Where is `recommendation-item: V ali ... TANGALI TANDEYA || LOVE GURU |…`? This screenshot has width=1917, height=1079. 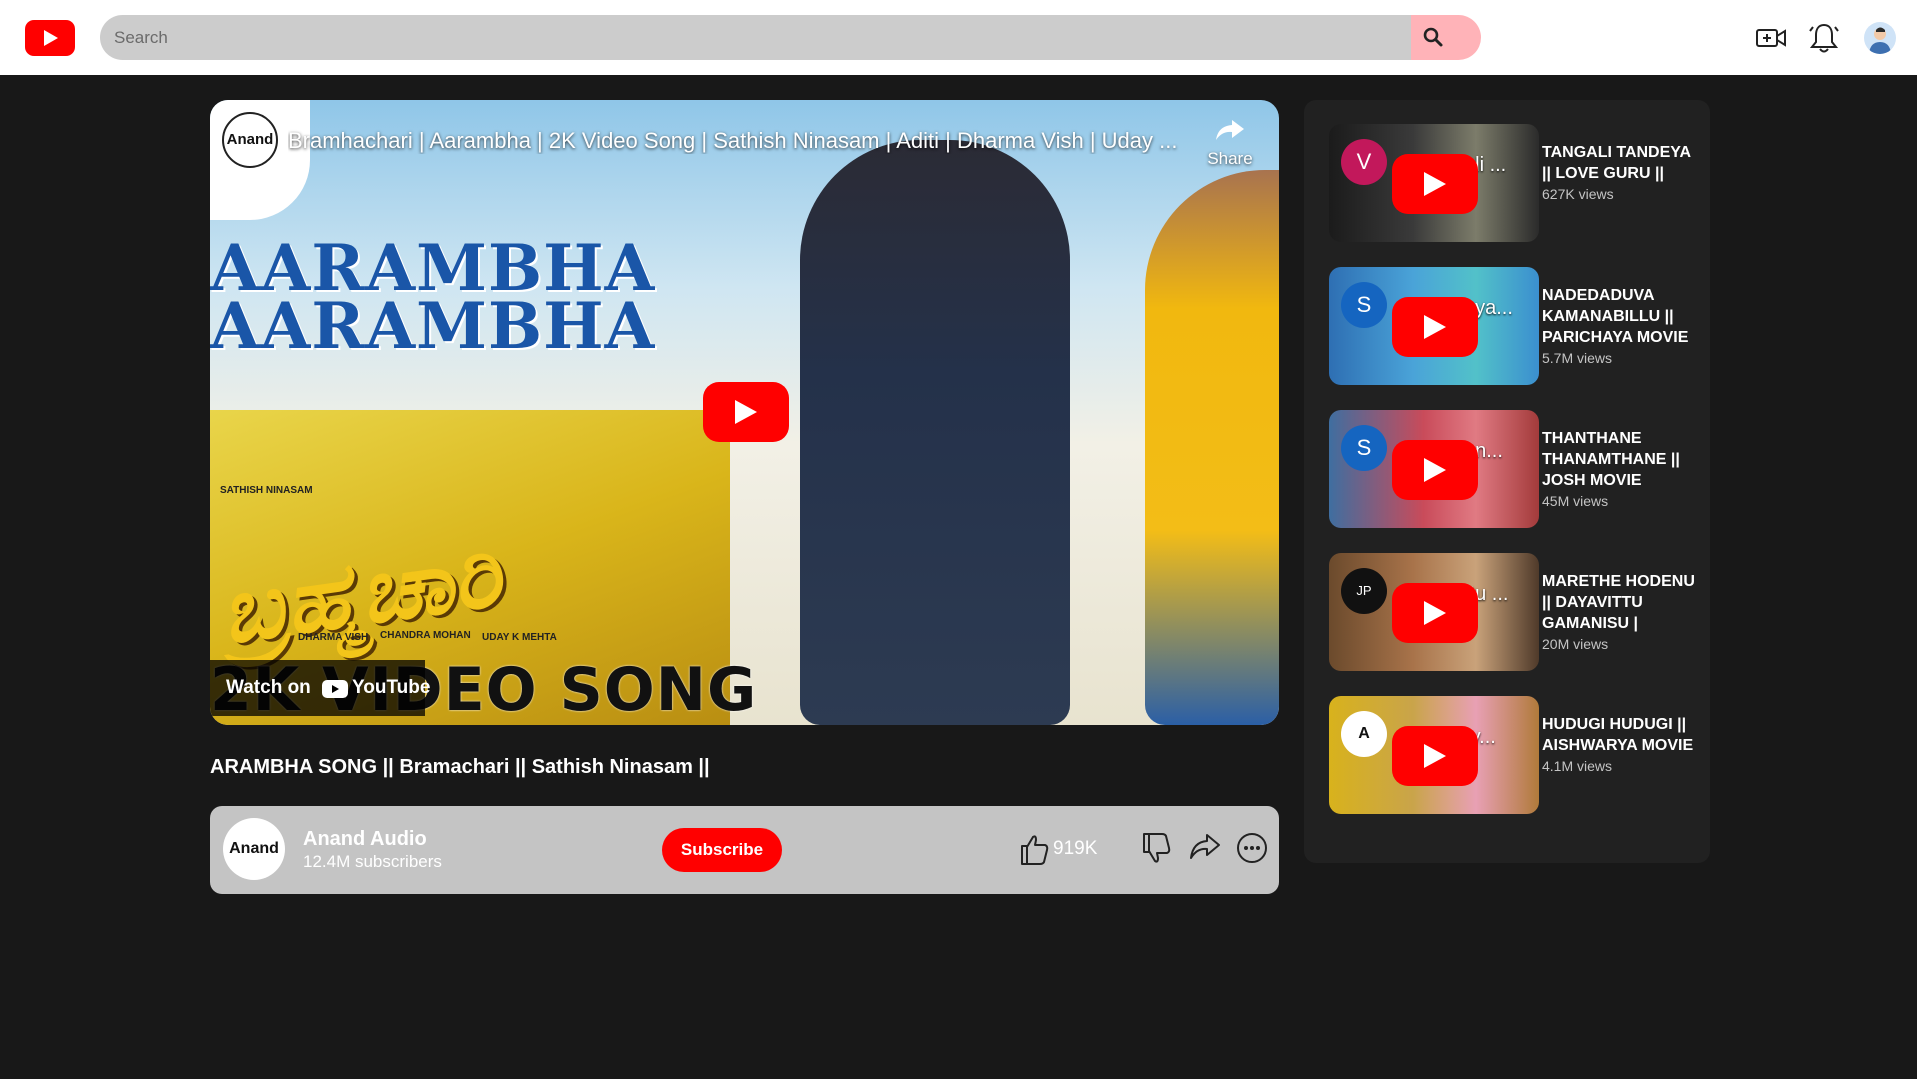 recommendation-item: V ali ... TANGALI TANDEYA || LOVE GURU |… is located at coordinates (1519, 184).